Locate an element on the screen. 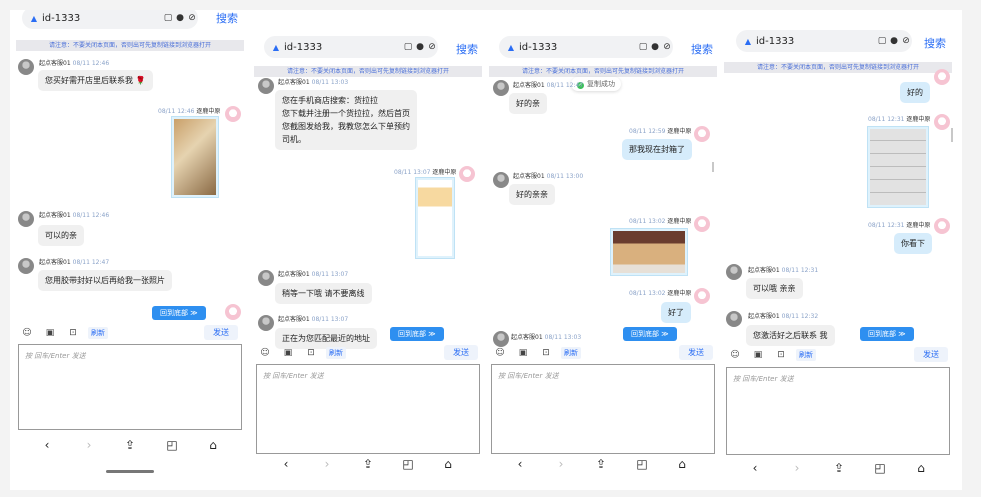  sender-name: 起点客服01 is located at coordinates (55, 63).